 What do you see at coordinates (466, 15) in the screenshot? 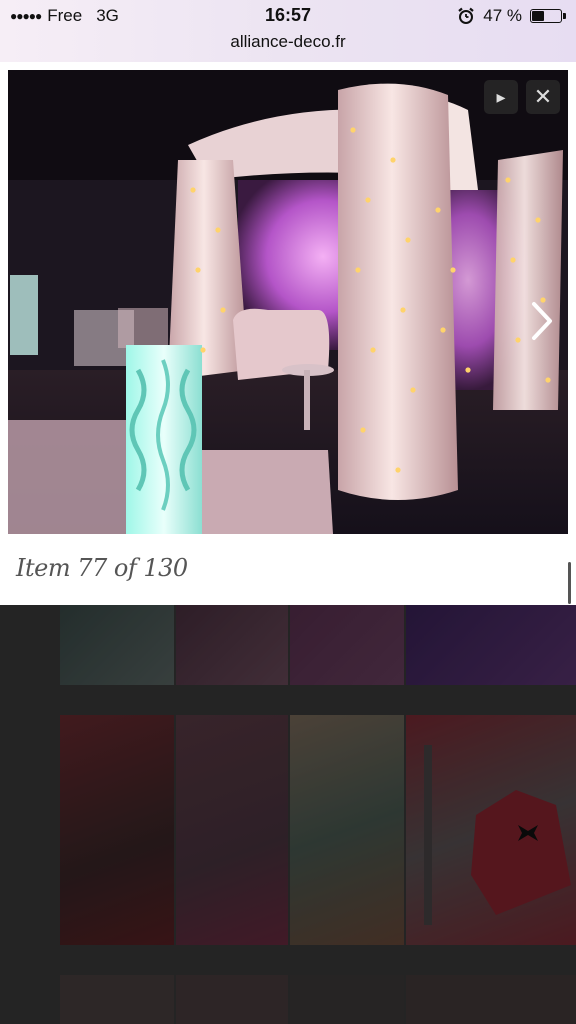
I see `alarm-clock-icon` at bounding box center [466, 15].